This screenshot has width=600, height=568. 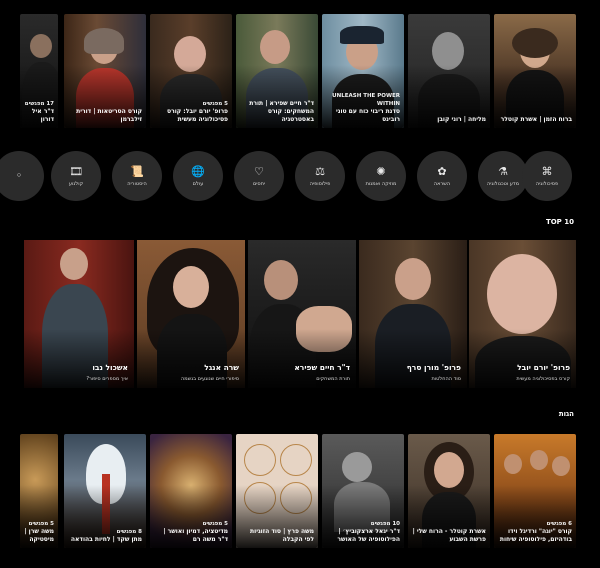 What do you see at coordinates (449, 491) in the screenshot?
I see `course-card: אשרת קוטלר - הרוח שלי | פרשת השבוע` at bounding box center [449, 491].